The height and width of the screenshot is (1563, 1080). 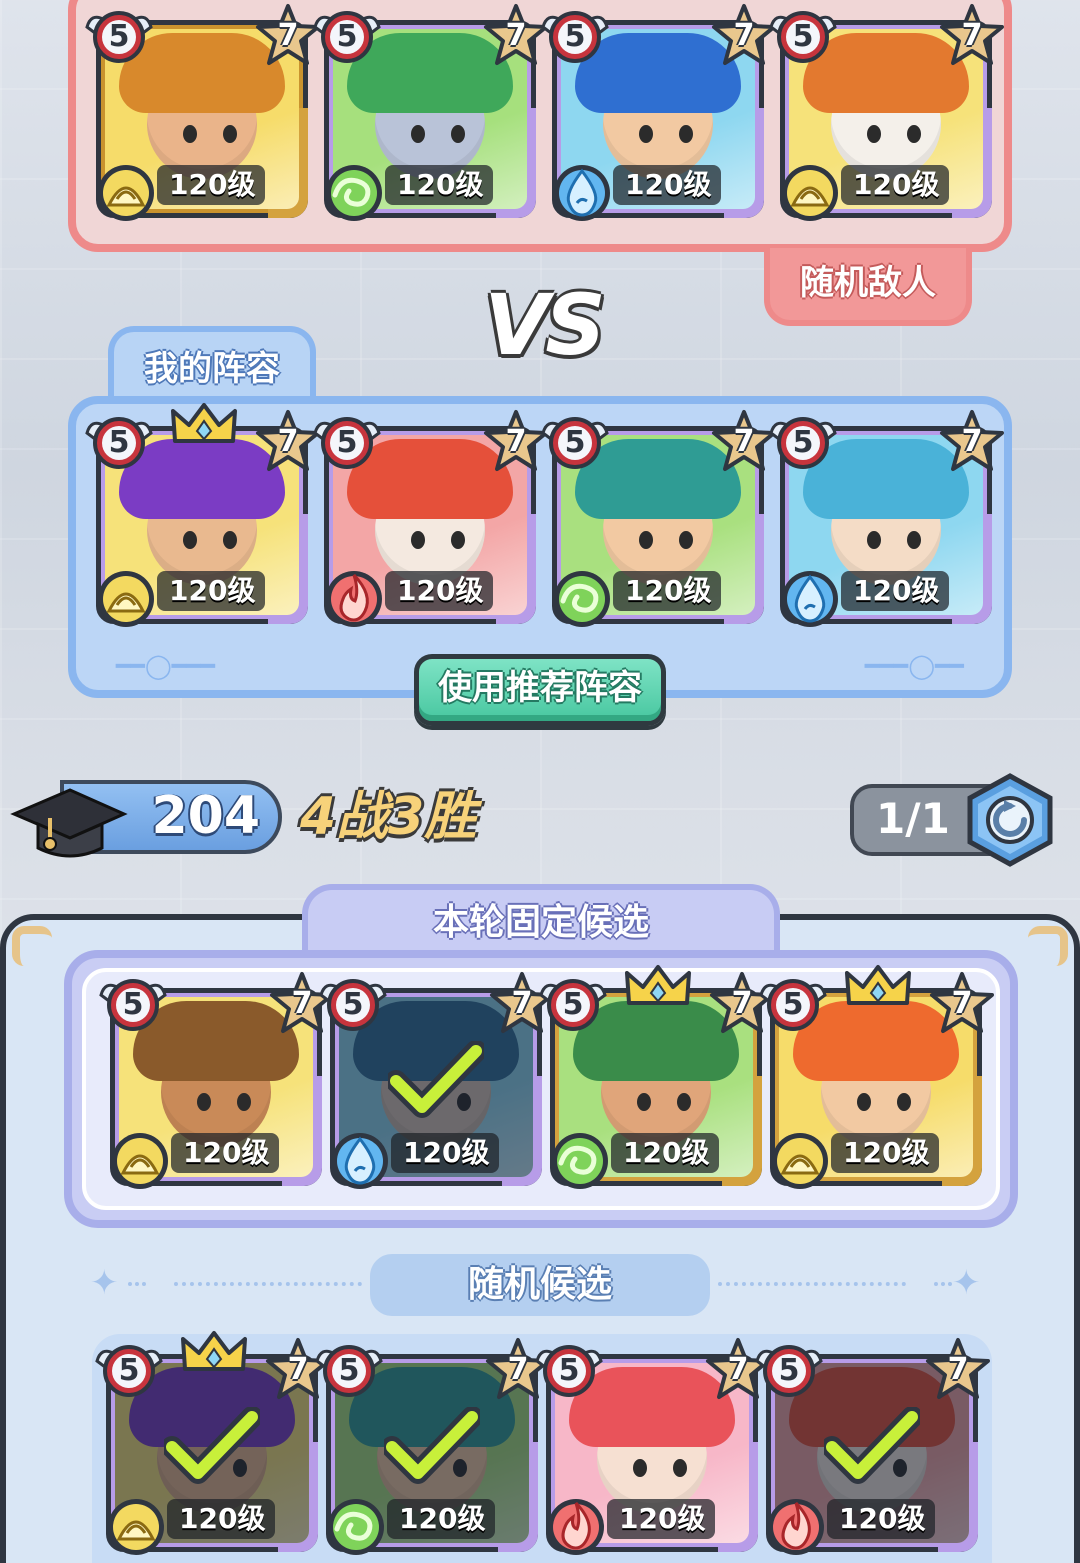 What do you see at coordinates (540, 1285) in the screenshot?
I see `random-candidates-title: 随机候选` at bounding box center [540, 1285].